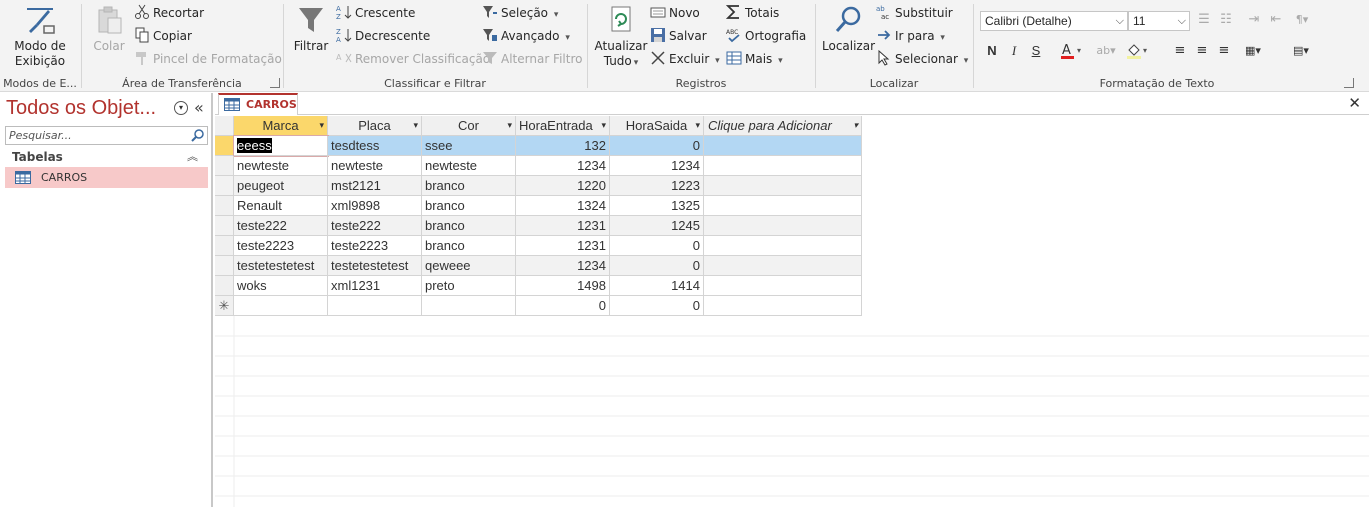 This screenshot has width=1369, height=507. What do you see at coordinates (783, 126) in the screenshot?
I see `column-header-add: Clique para Adicionar ▾` at bounding box center [783, 126].